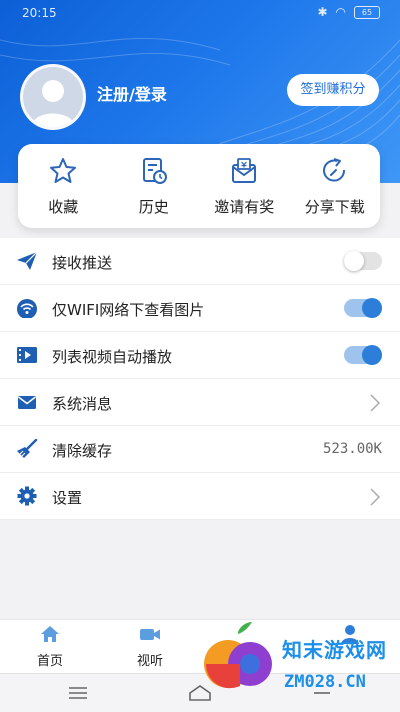 This screenshot has width=400, height=712. Describe the element at coordinates (39, 13) in the screenshot. I see `status-time: 20:15` at that location.